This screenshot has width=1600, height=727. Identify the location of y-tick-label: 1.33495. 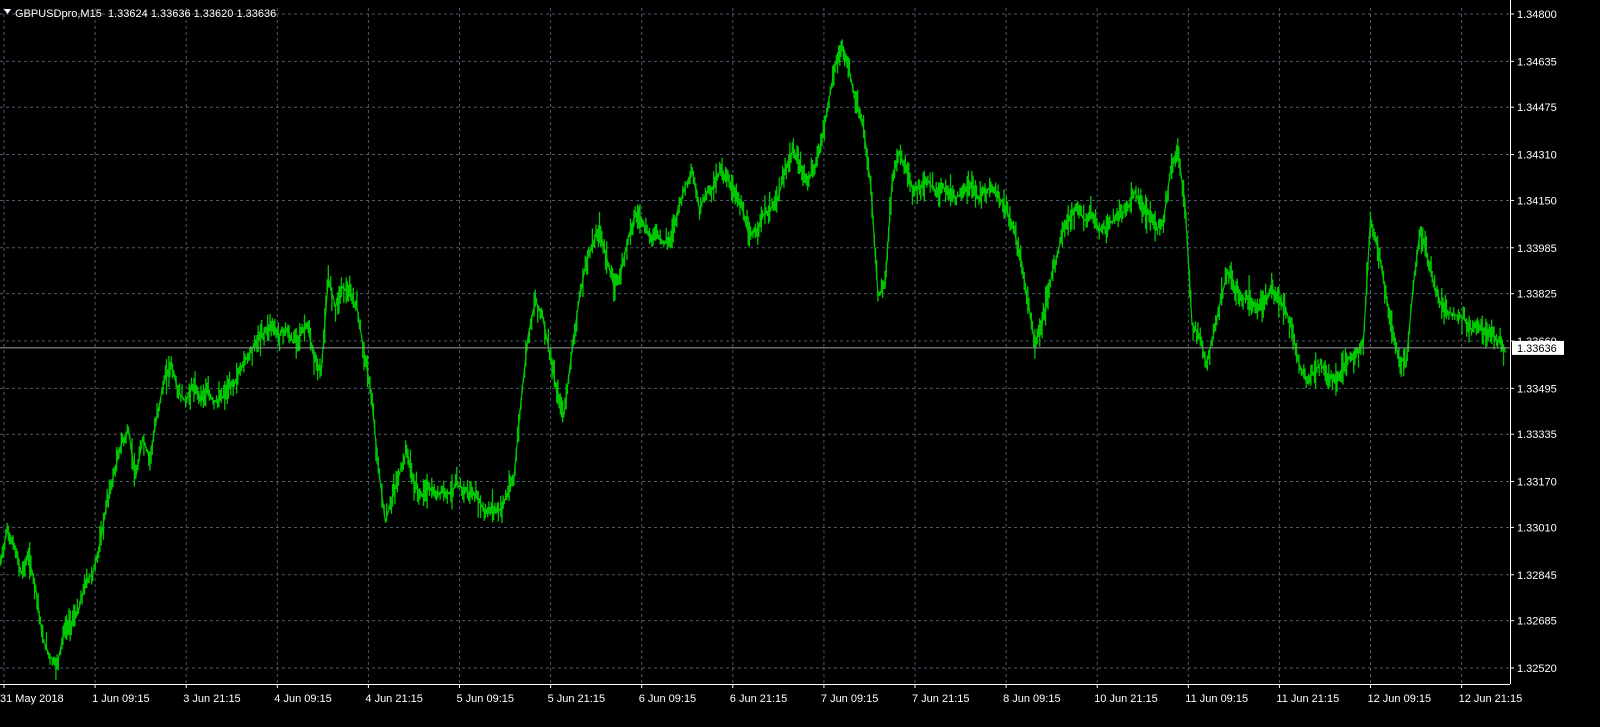
(1537, 389).